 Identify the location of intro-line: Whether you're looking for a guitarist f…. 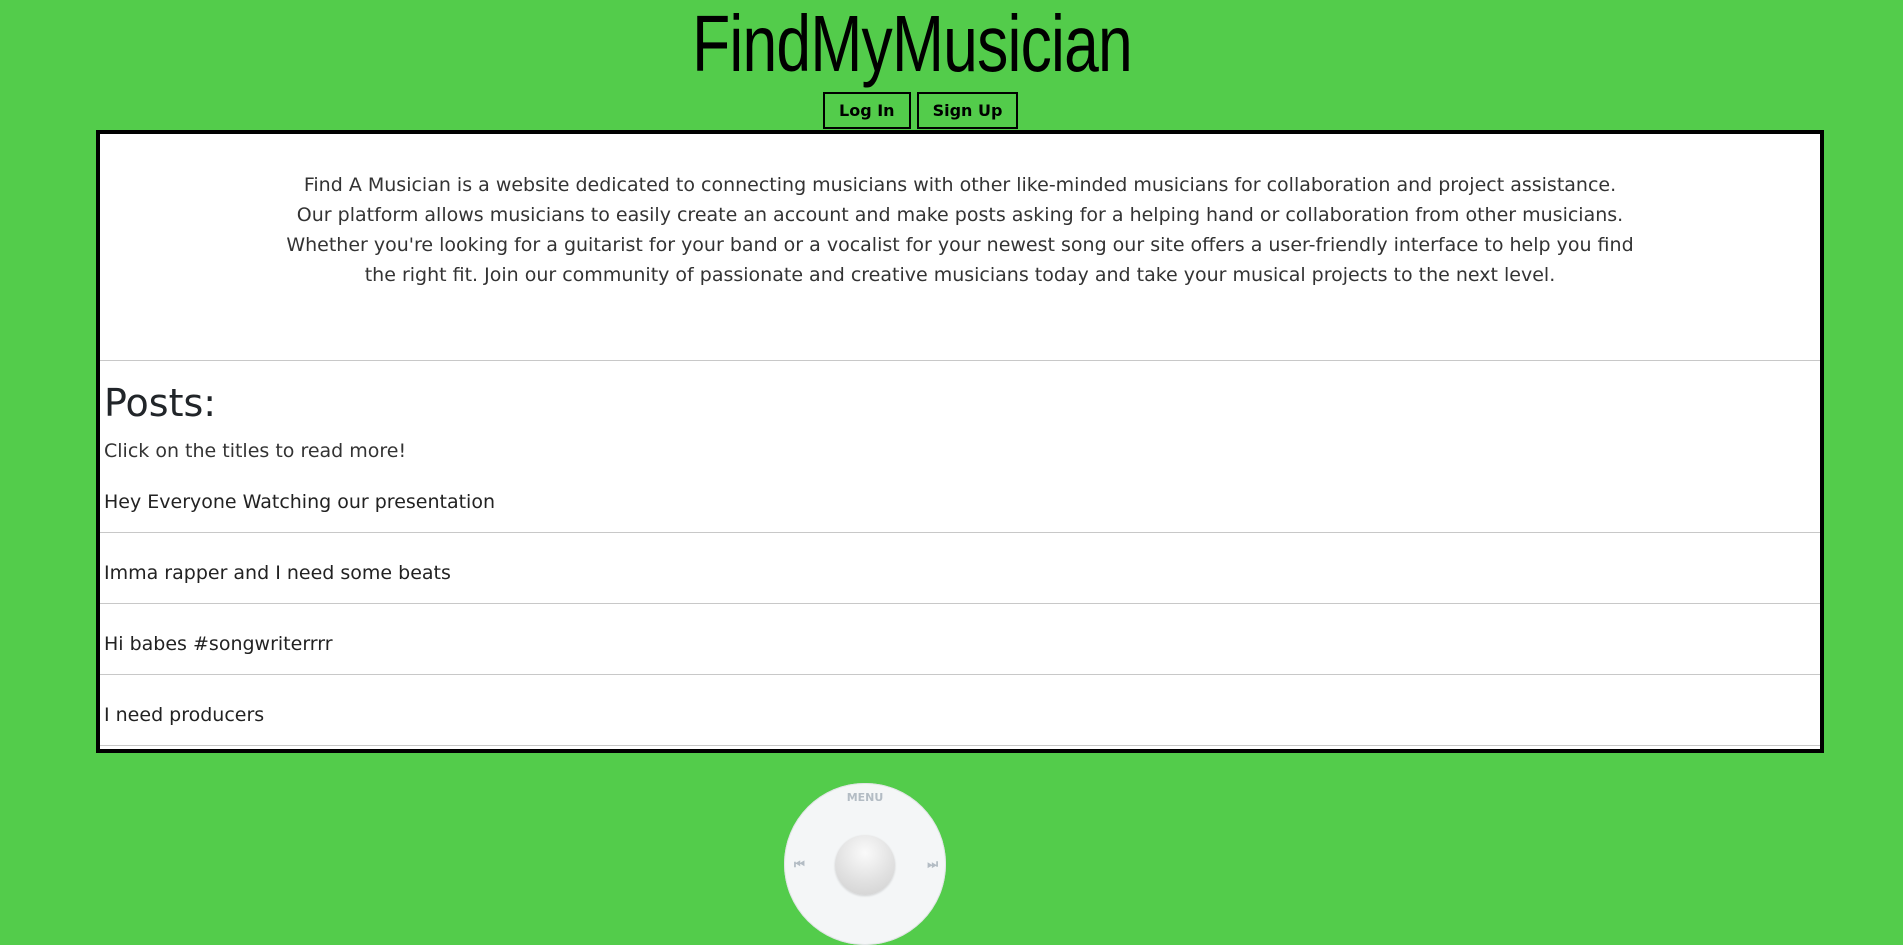
(960, 245).